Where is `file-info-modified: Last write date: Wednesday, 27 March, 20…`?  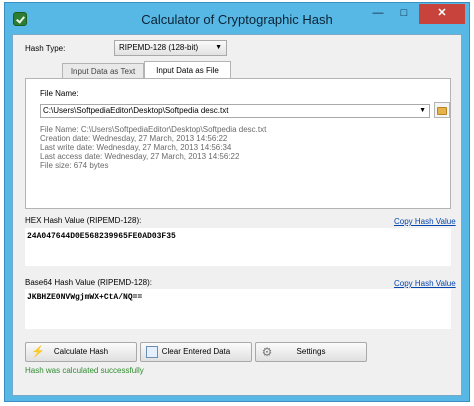 file-info-modified: Last write date: Wednesday, 27 March, 20… is located at coordinates (136, 147).